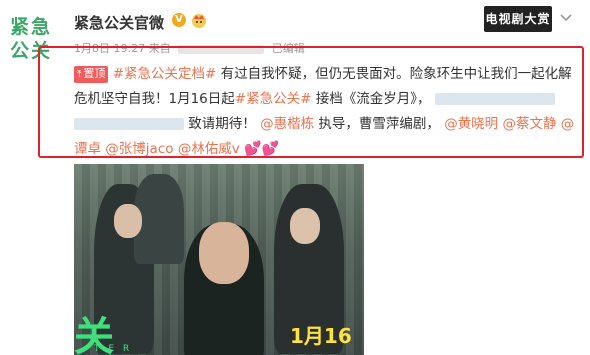 The height and width of the screenshot is (355, 590). Describe the element at coordinates (31, 27) in the screenshot. I see `avatar-text-line1: 紧急` at that location.